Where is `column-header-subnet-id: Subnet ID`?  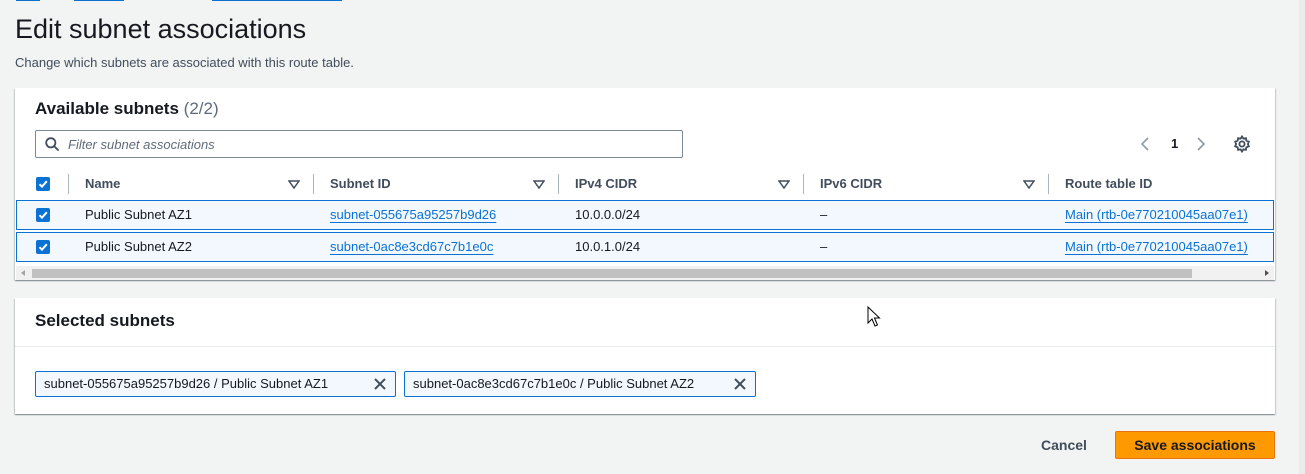
column-header-subnet-id: Subnet ID is located at coordinates (440, 187).